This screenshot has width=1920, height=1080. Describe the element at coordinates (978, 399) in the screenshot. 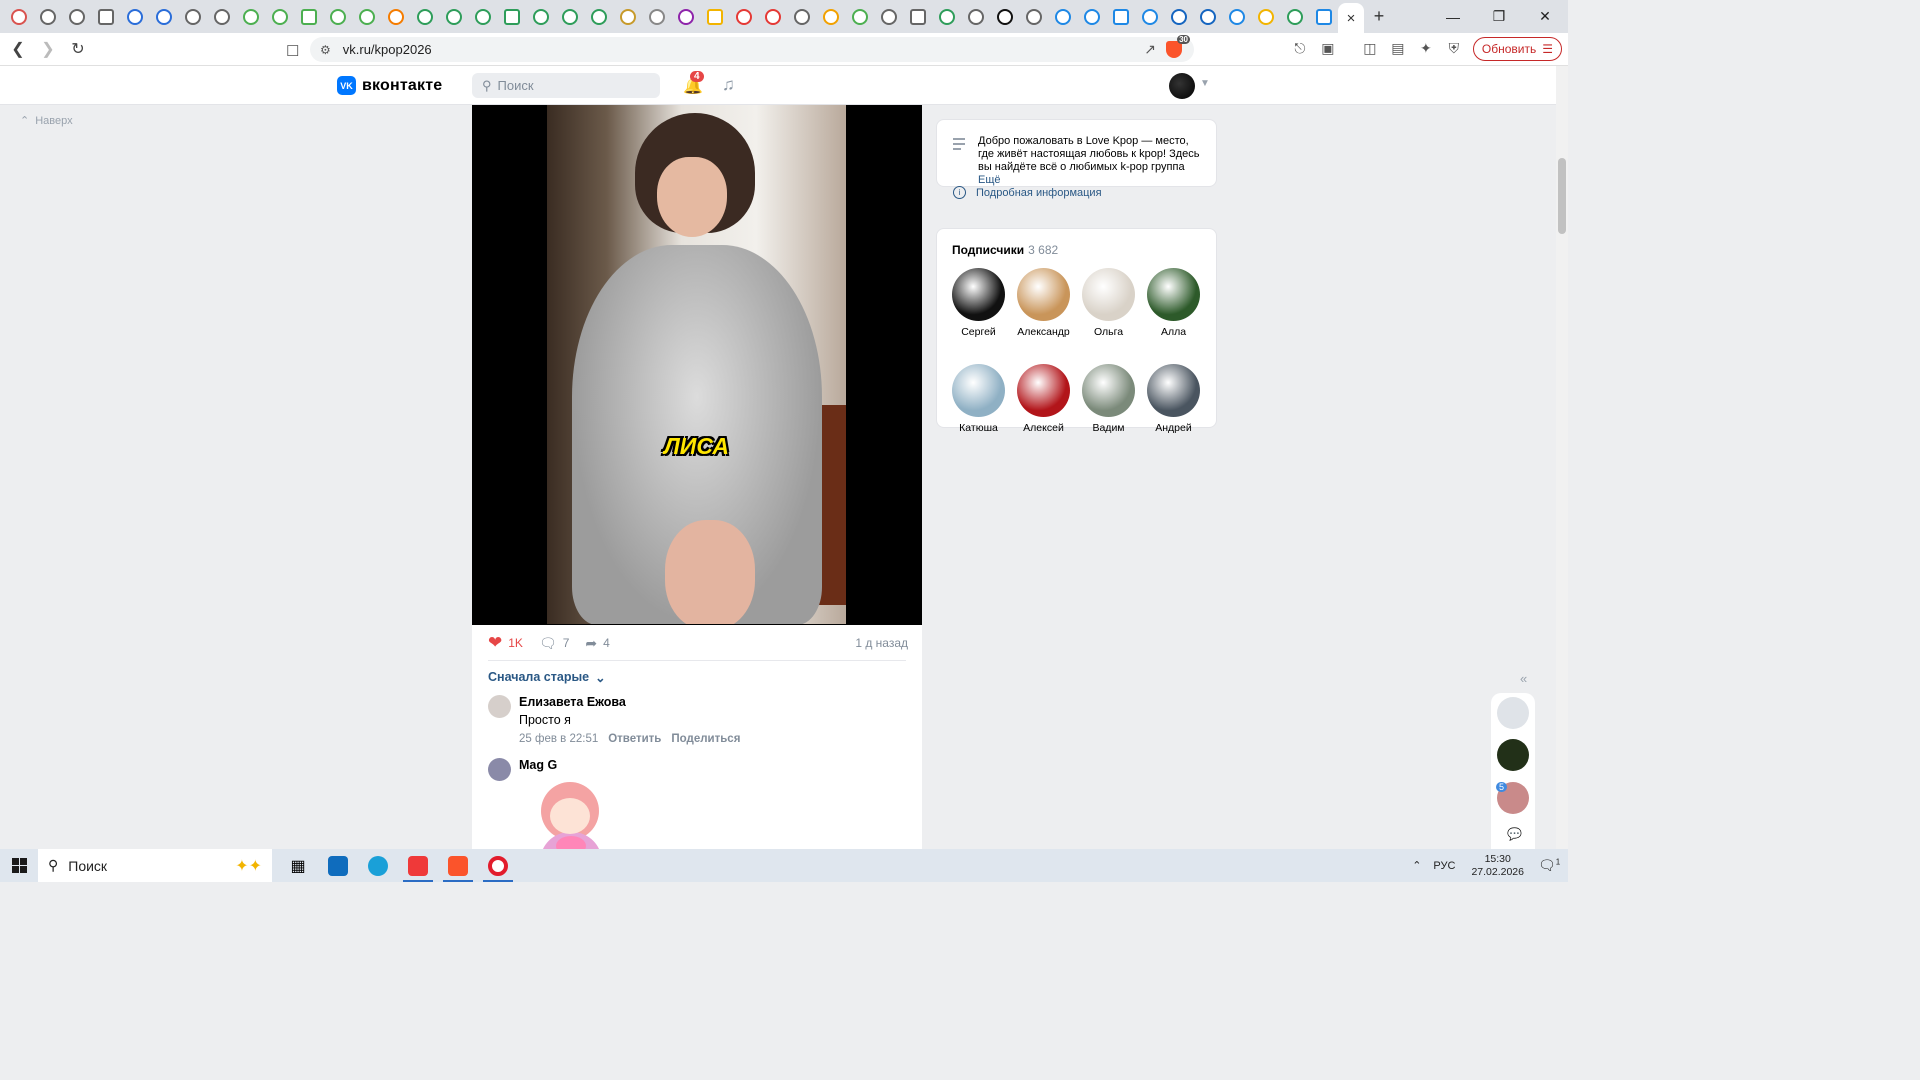

I see `subscriber-item: Катюша` at that location.